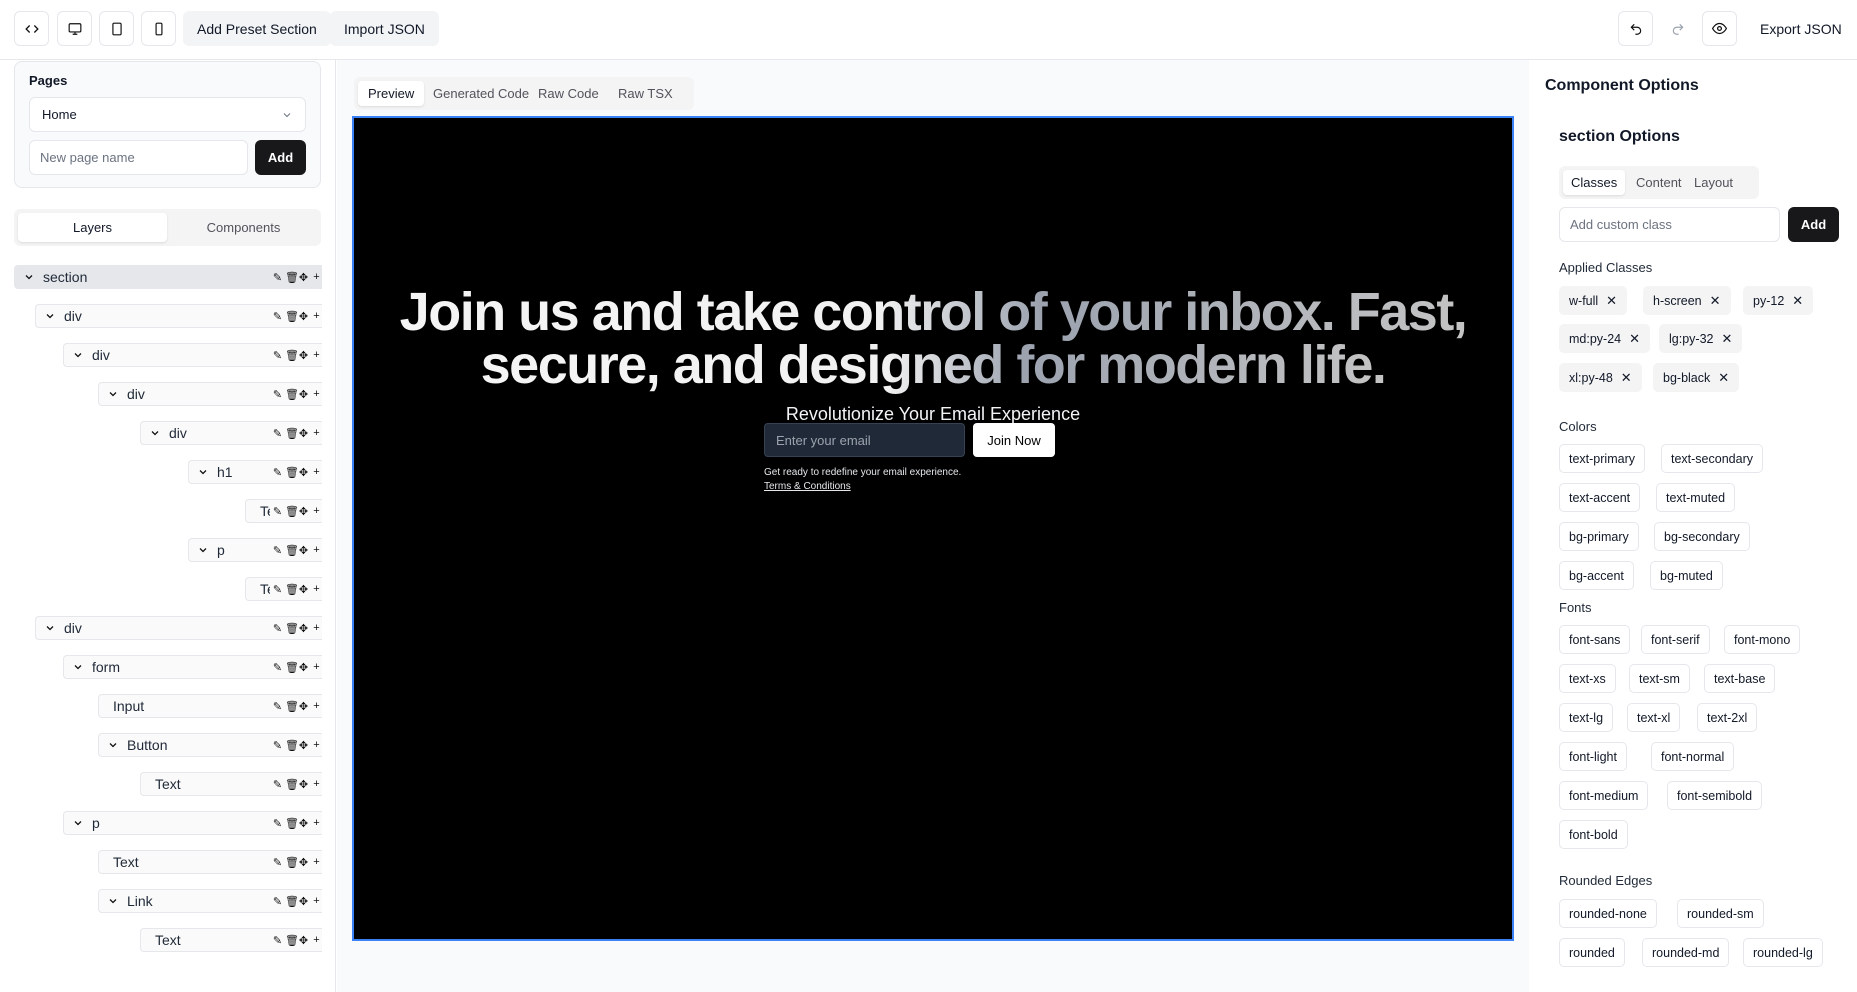 The height and width of the screenshot is (992, 1857). Describe the element at coordinates (1659, 678) in the screenshot. I see `font-class-chip: text-sm` at that location.